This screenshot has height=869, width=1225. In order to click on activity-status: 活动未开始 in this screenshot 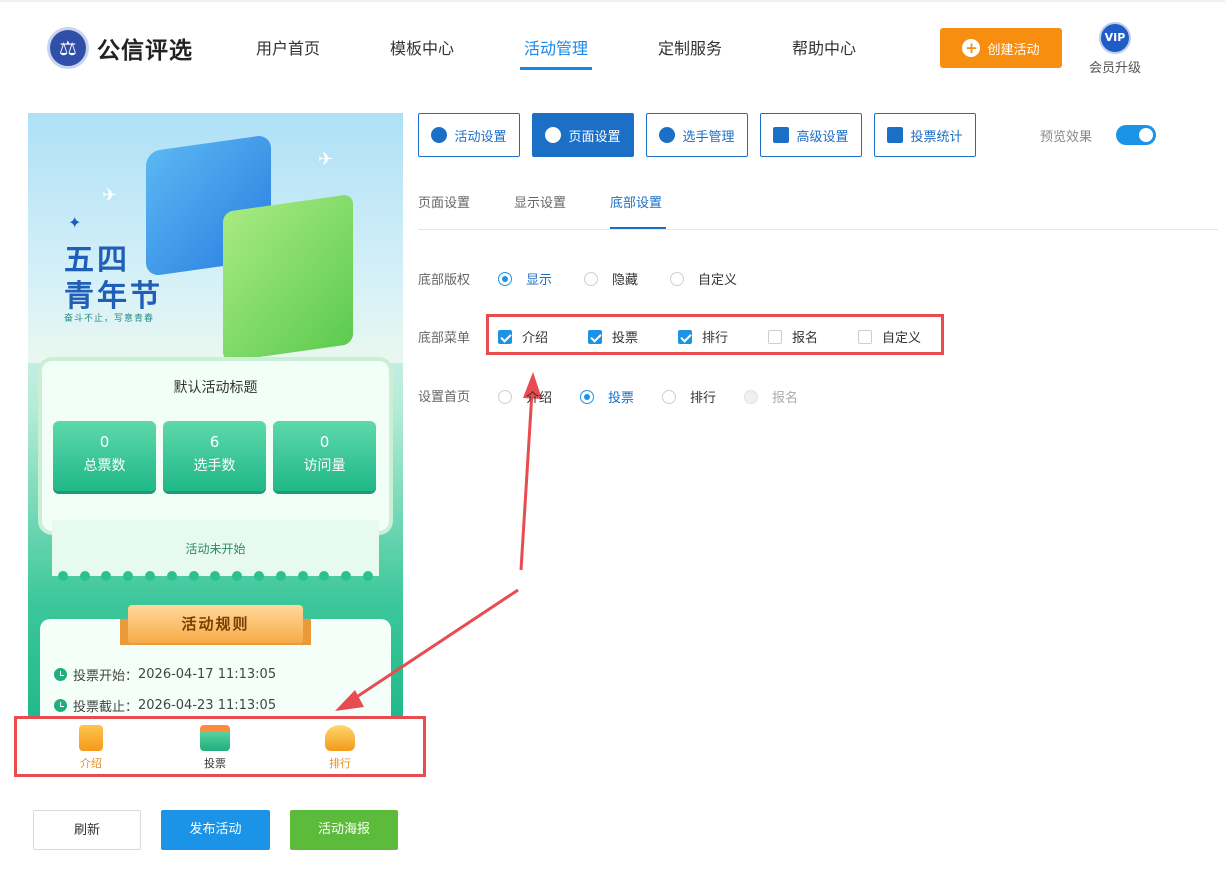, I will do `click(215, 549)`.